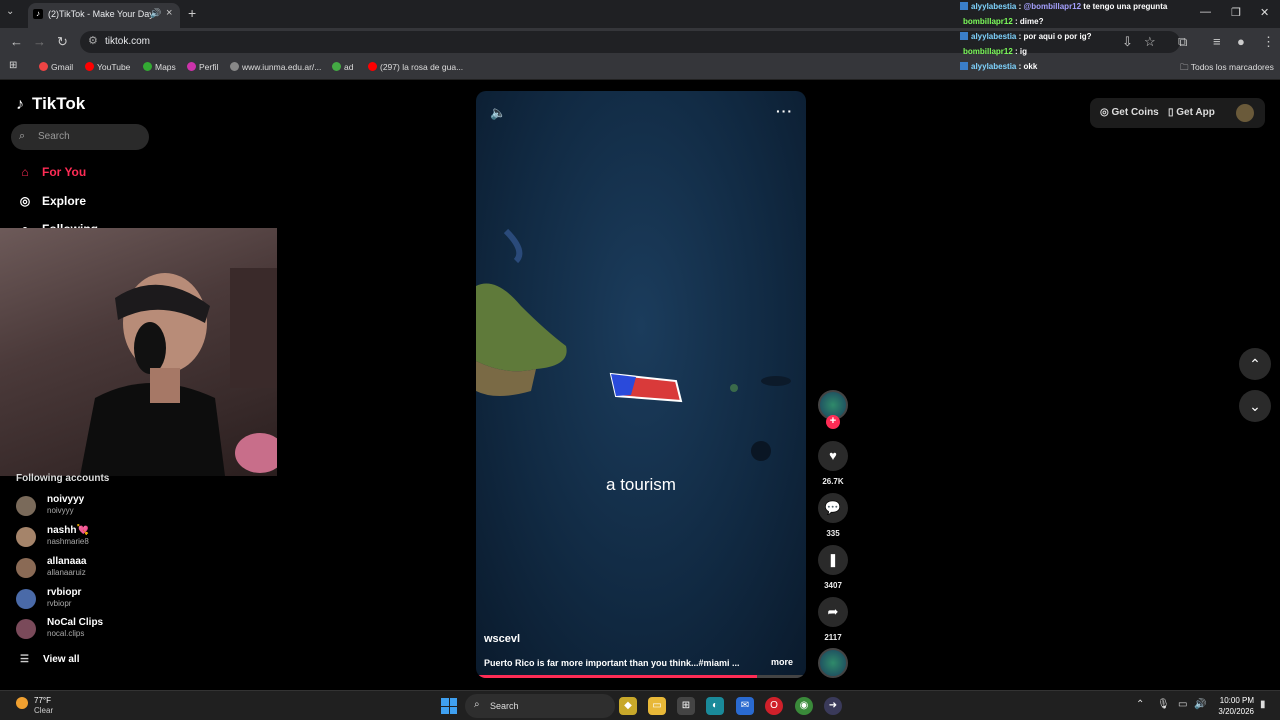 The height and width of the screenshot is (720, 1280). Describe the element at coordinates (1264, 12) in the screenshot. I see `close-window-icon: ✕` at that location.